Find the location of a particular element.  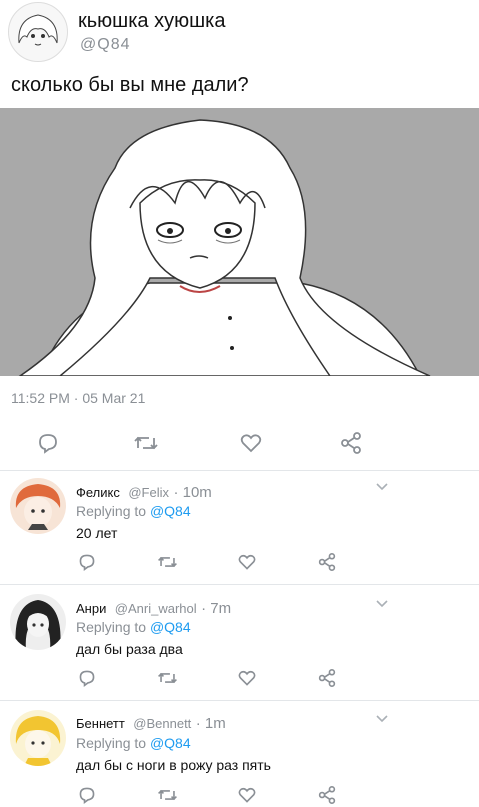

author-avatar is located at coordinates (38, 32).